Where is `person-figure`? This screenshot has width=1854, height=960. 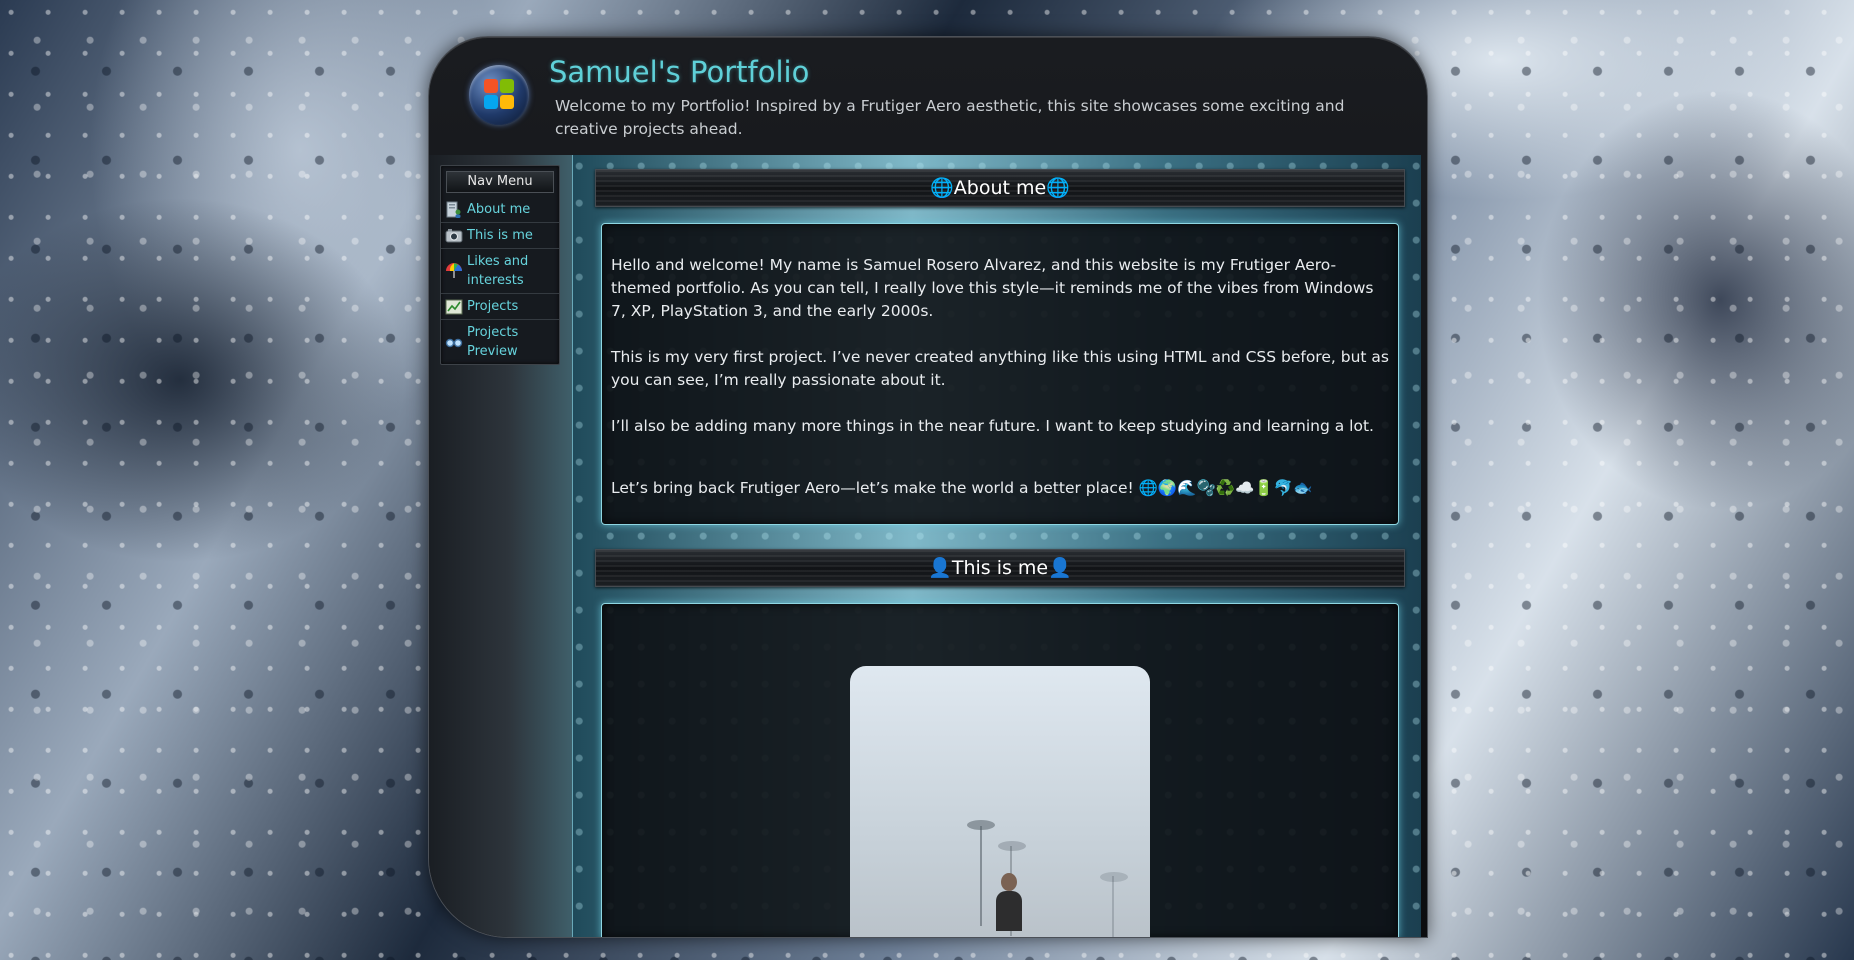 person-figure is located at coordinates (1009, 911).